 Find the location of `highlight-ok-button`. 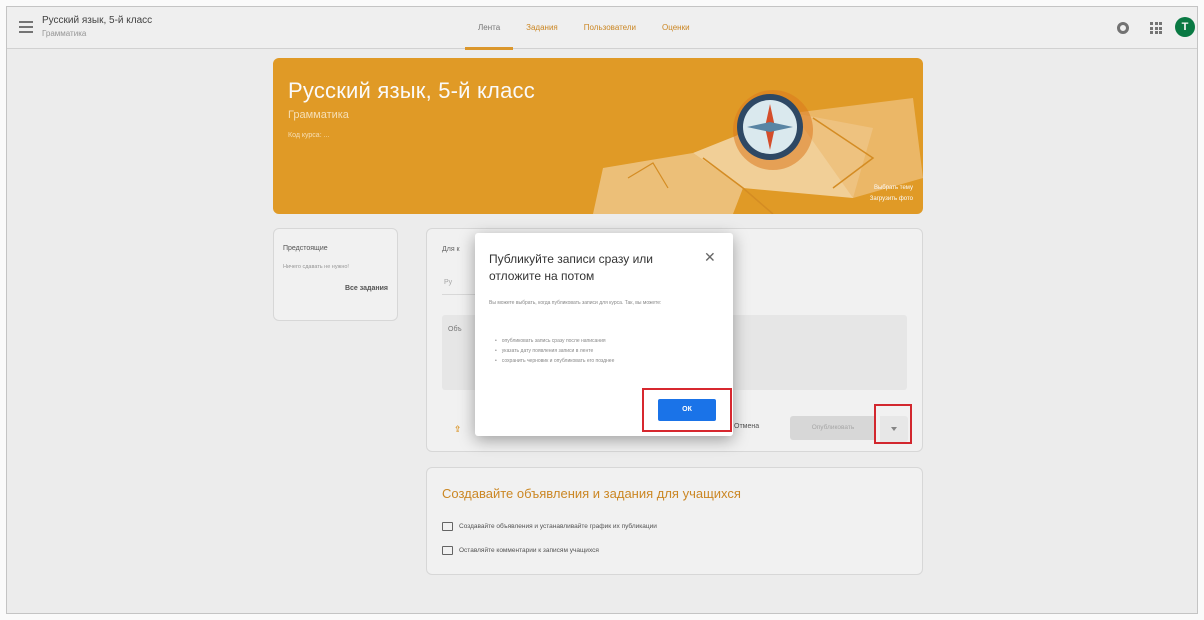

highlight-ok-button is located at coordinates (687, 410).